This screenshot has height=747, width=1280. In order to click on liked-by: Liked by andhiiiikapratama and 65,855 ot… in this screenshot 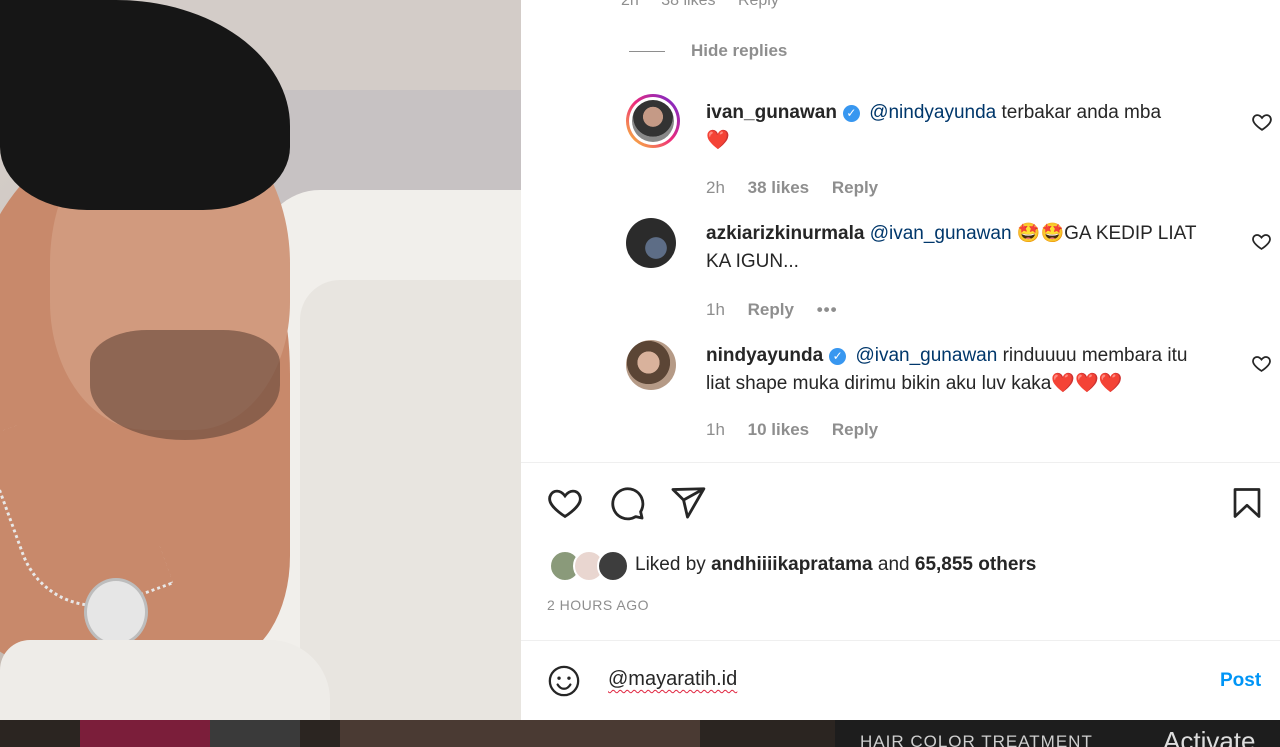, I will do `click(792, 566)`.